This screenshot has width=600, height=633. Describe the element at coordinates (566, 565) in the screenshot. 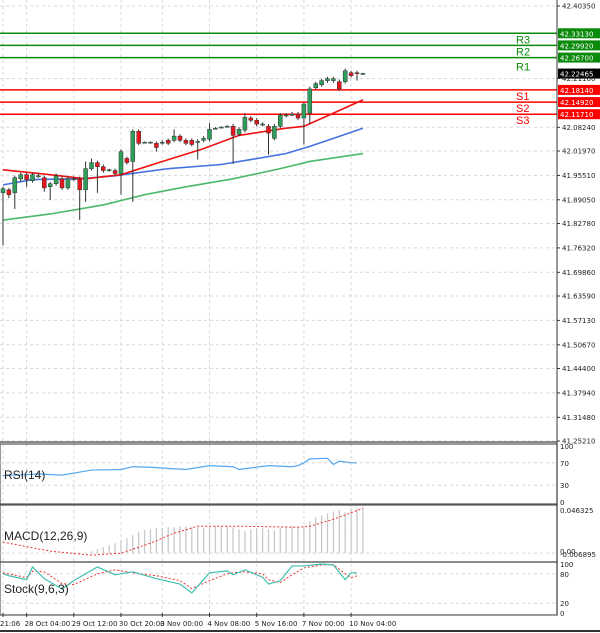

I see `stoch-tick-label: 100` at that location.